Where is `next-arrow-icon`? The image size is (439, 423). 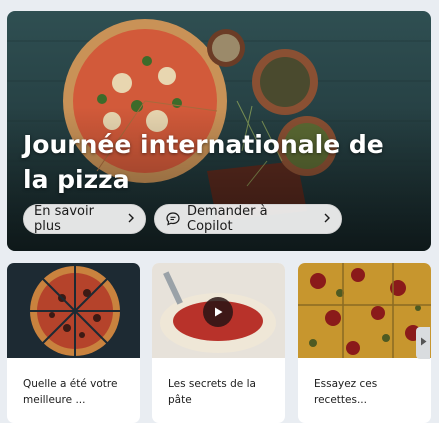
next-arrow-icon is located at coordinates (423, 343).